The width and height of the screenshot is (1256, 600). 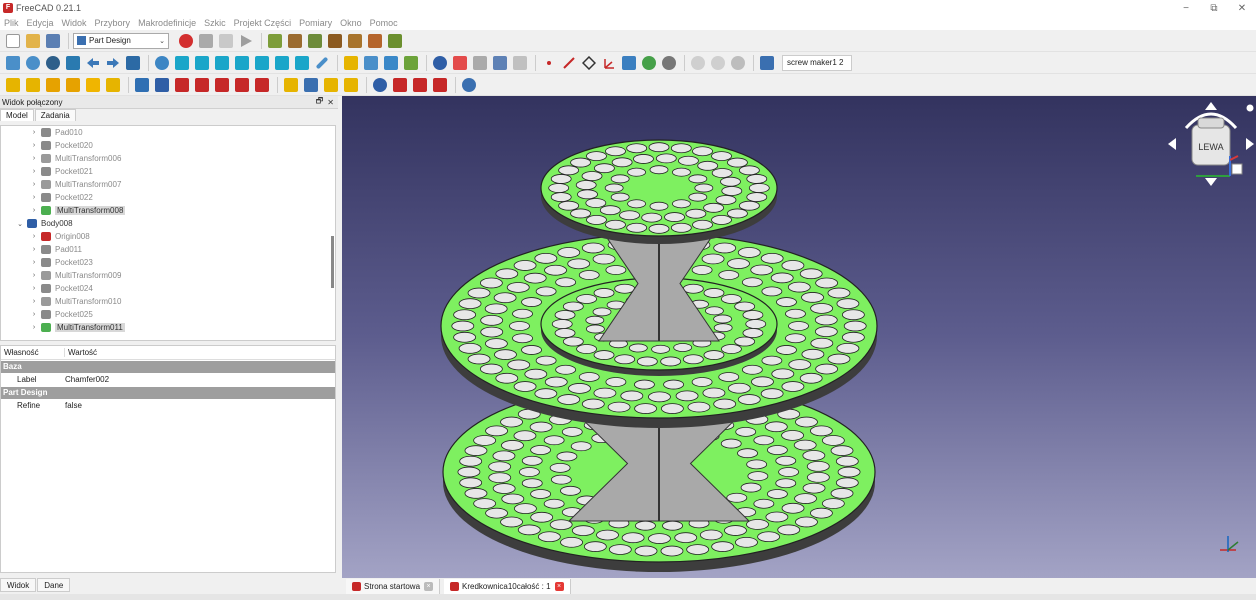 What do you see at coordinates (371, 63) in the screenshot?
I see `create-group-icon` at bounding box center [371, 63].